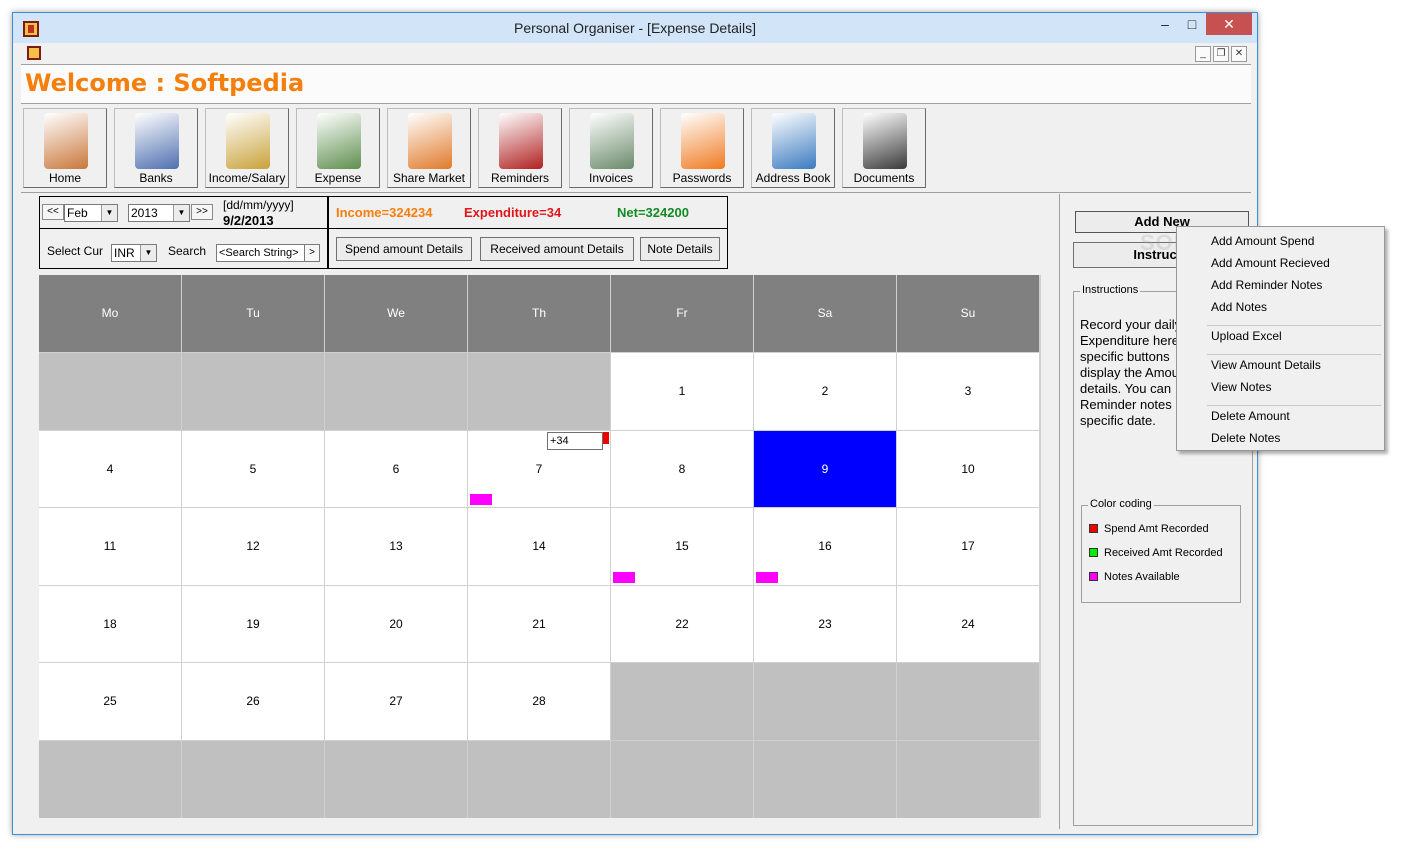  I want to click on menu-item-add-amount-spend: Add Amount Spend, so click(1262, 241).